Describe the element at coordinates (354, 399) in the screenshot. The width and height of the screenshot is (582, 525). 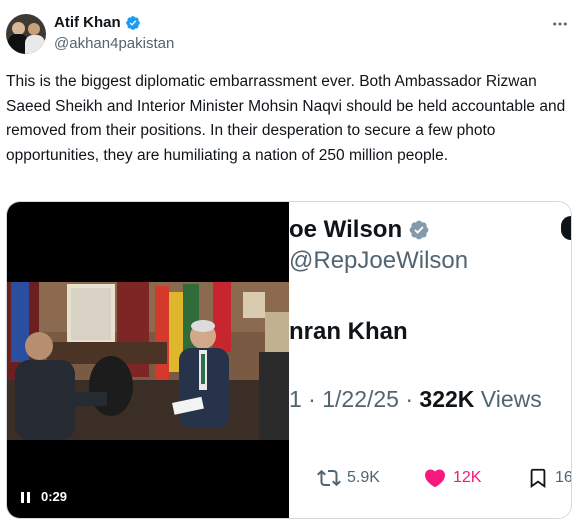
I see `embedded-meta-prefix: 1 · 1/22/25 ·` at that location.